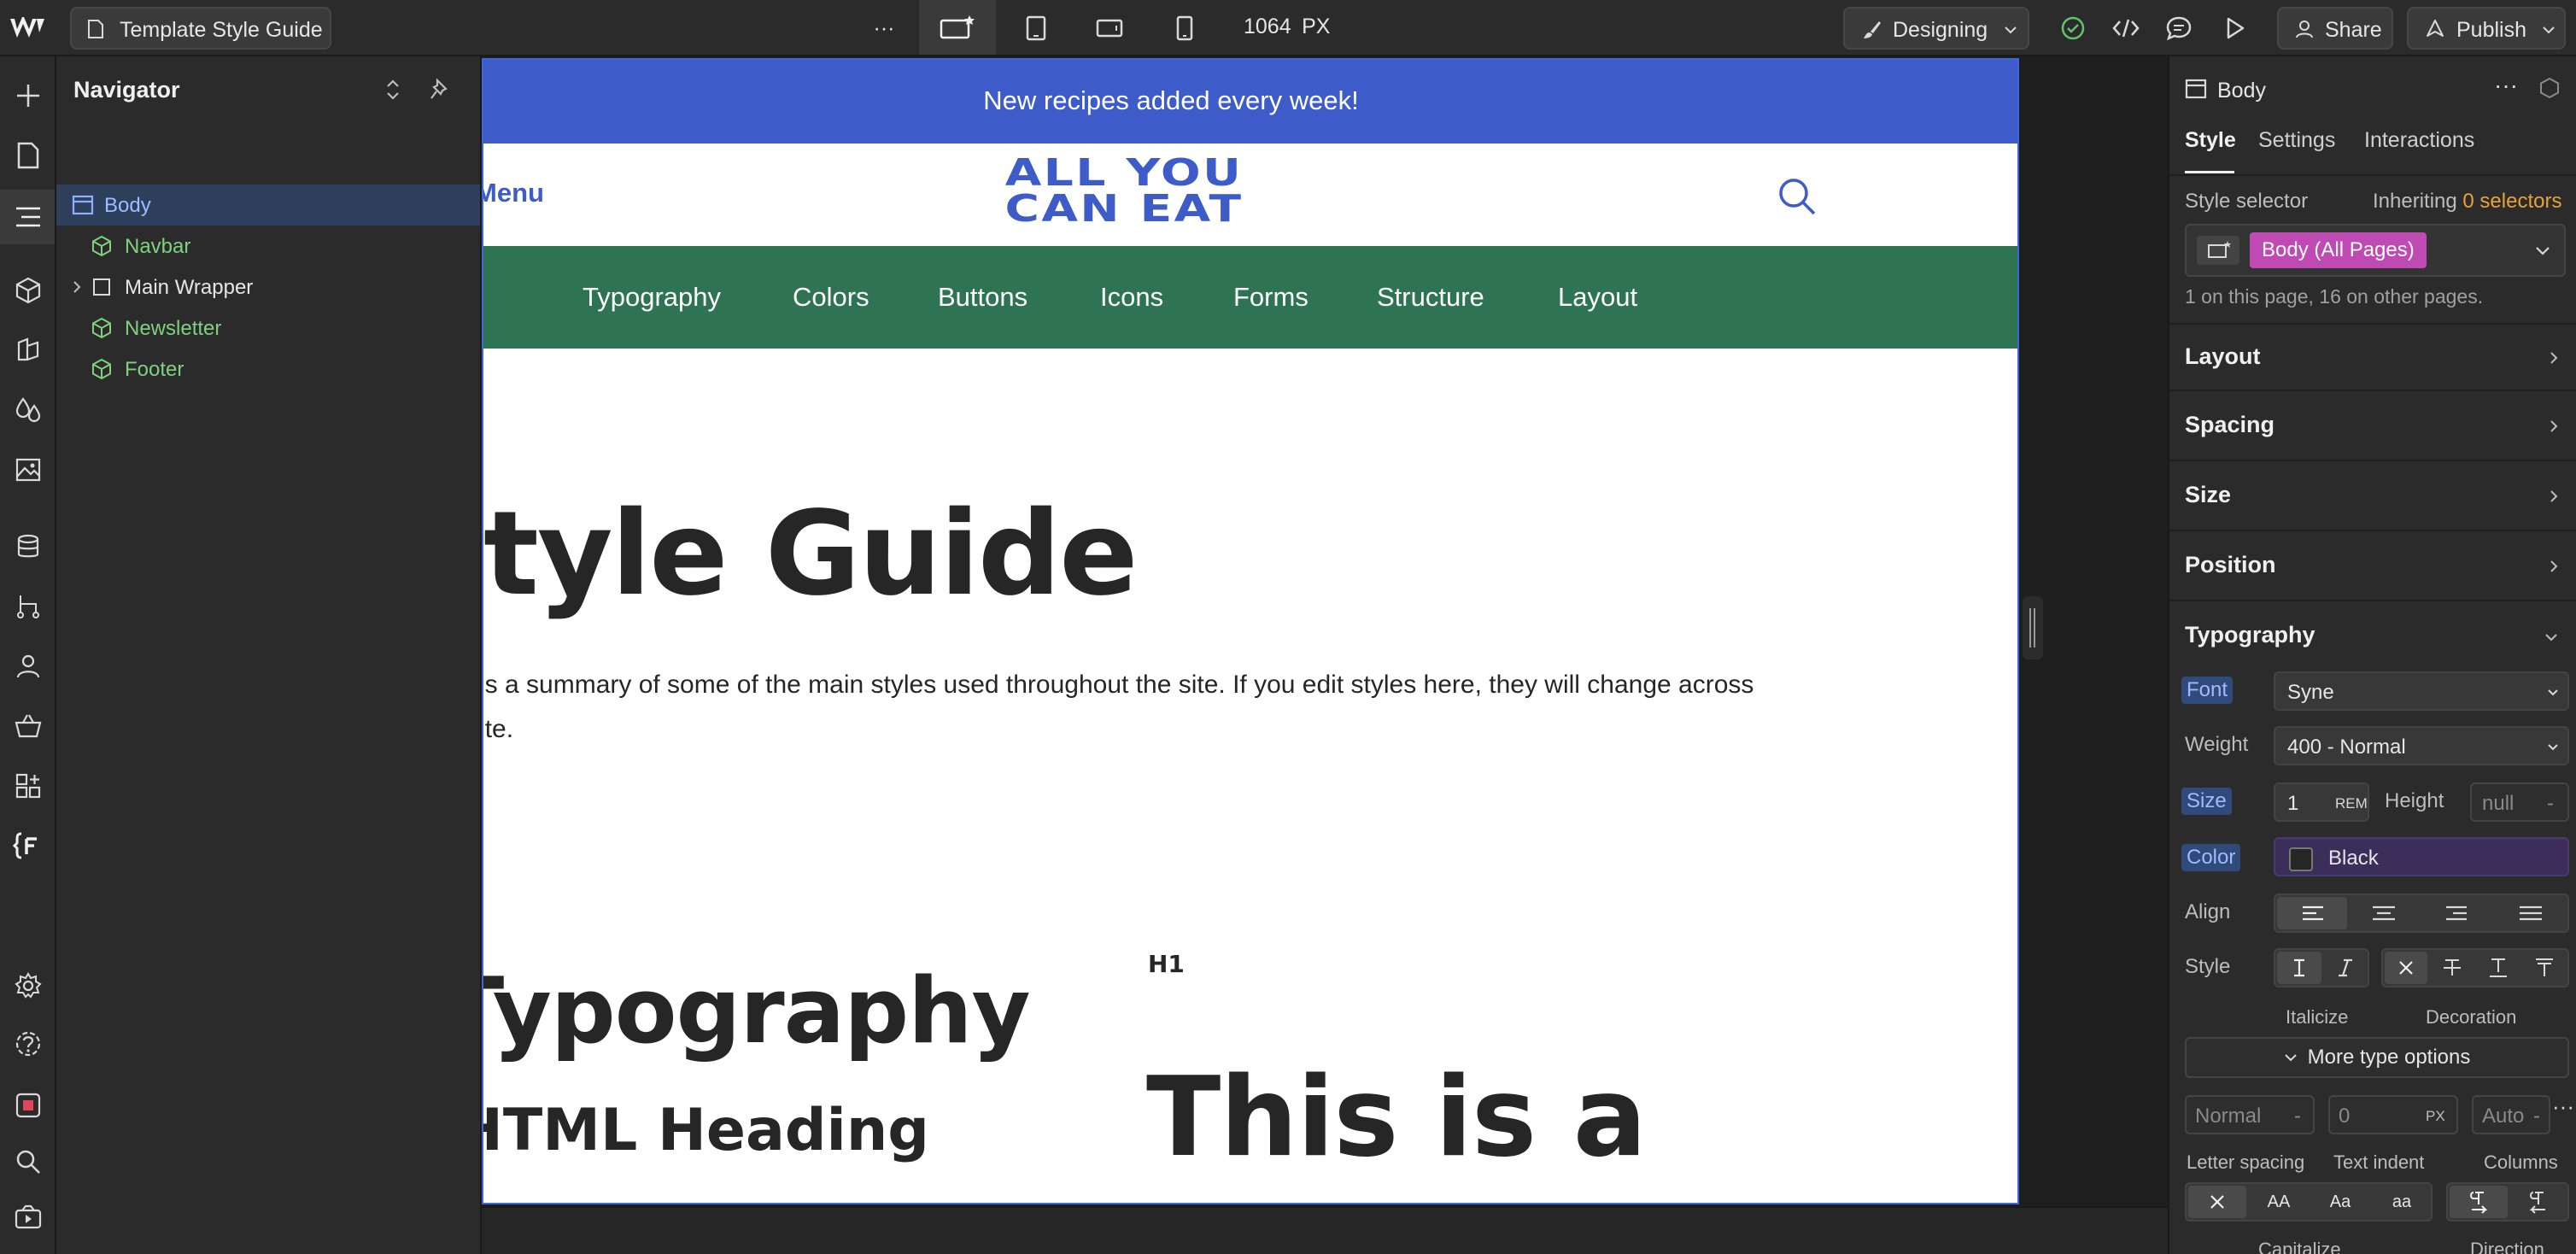  What do you see at coordinates (2479, 1202) in the screenshot?
I see `ltr-direction-button` at bounding box center [2479, 1202].